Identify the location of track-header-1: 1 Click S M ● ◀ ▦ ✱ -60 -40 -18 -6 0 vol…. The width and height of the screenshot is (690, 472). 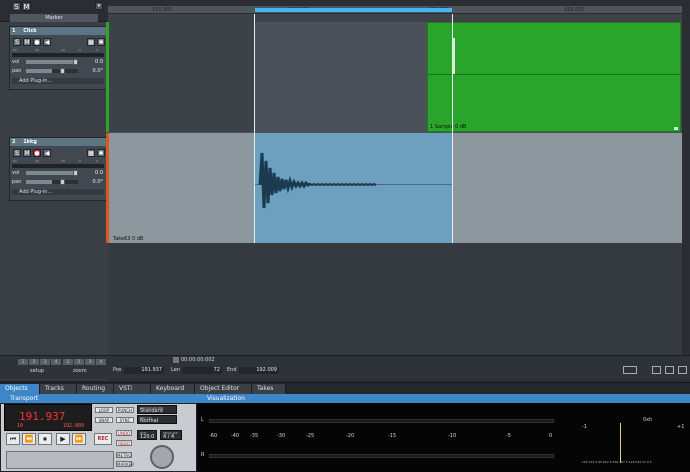
(58, 58).